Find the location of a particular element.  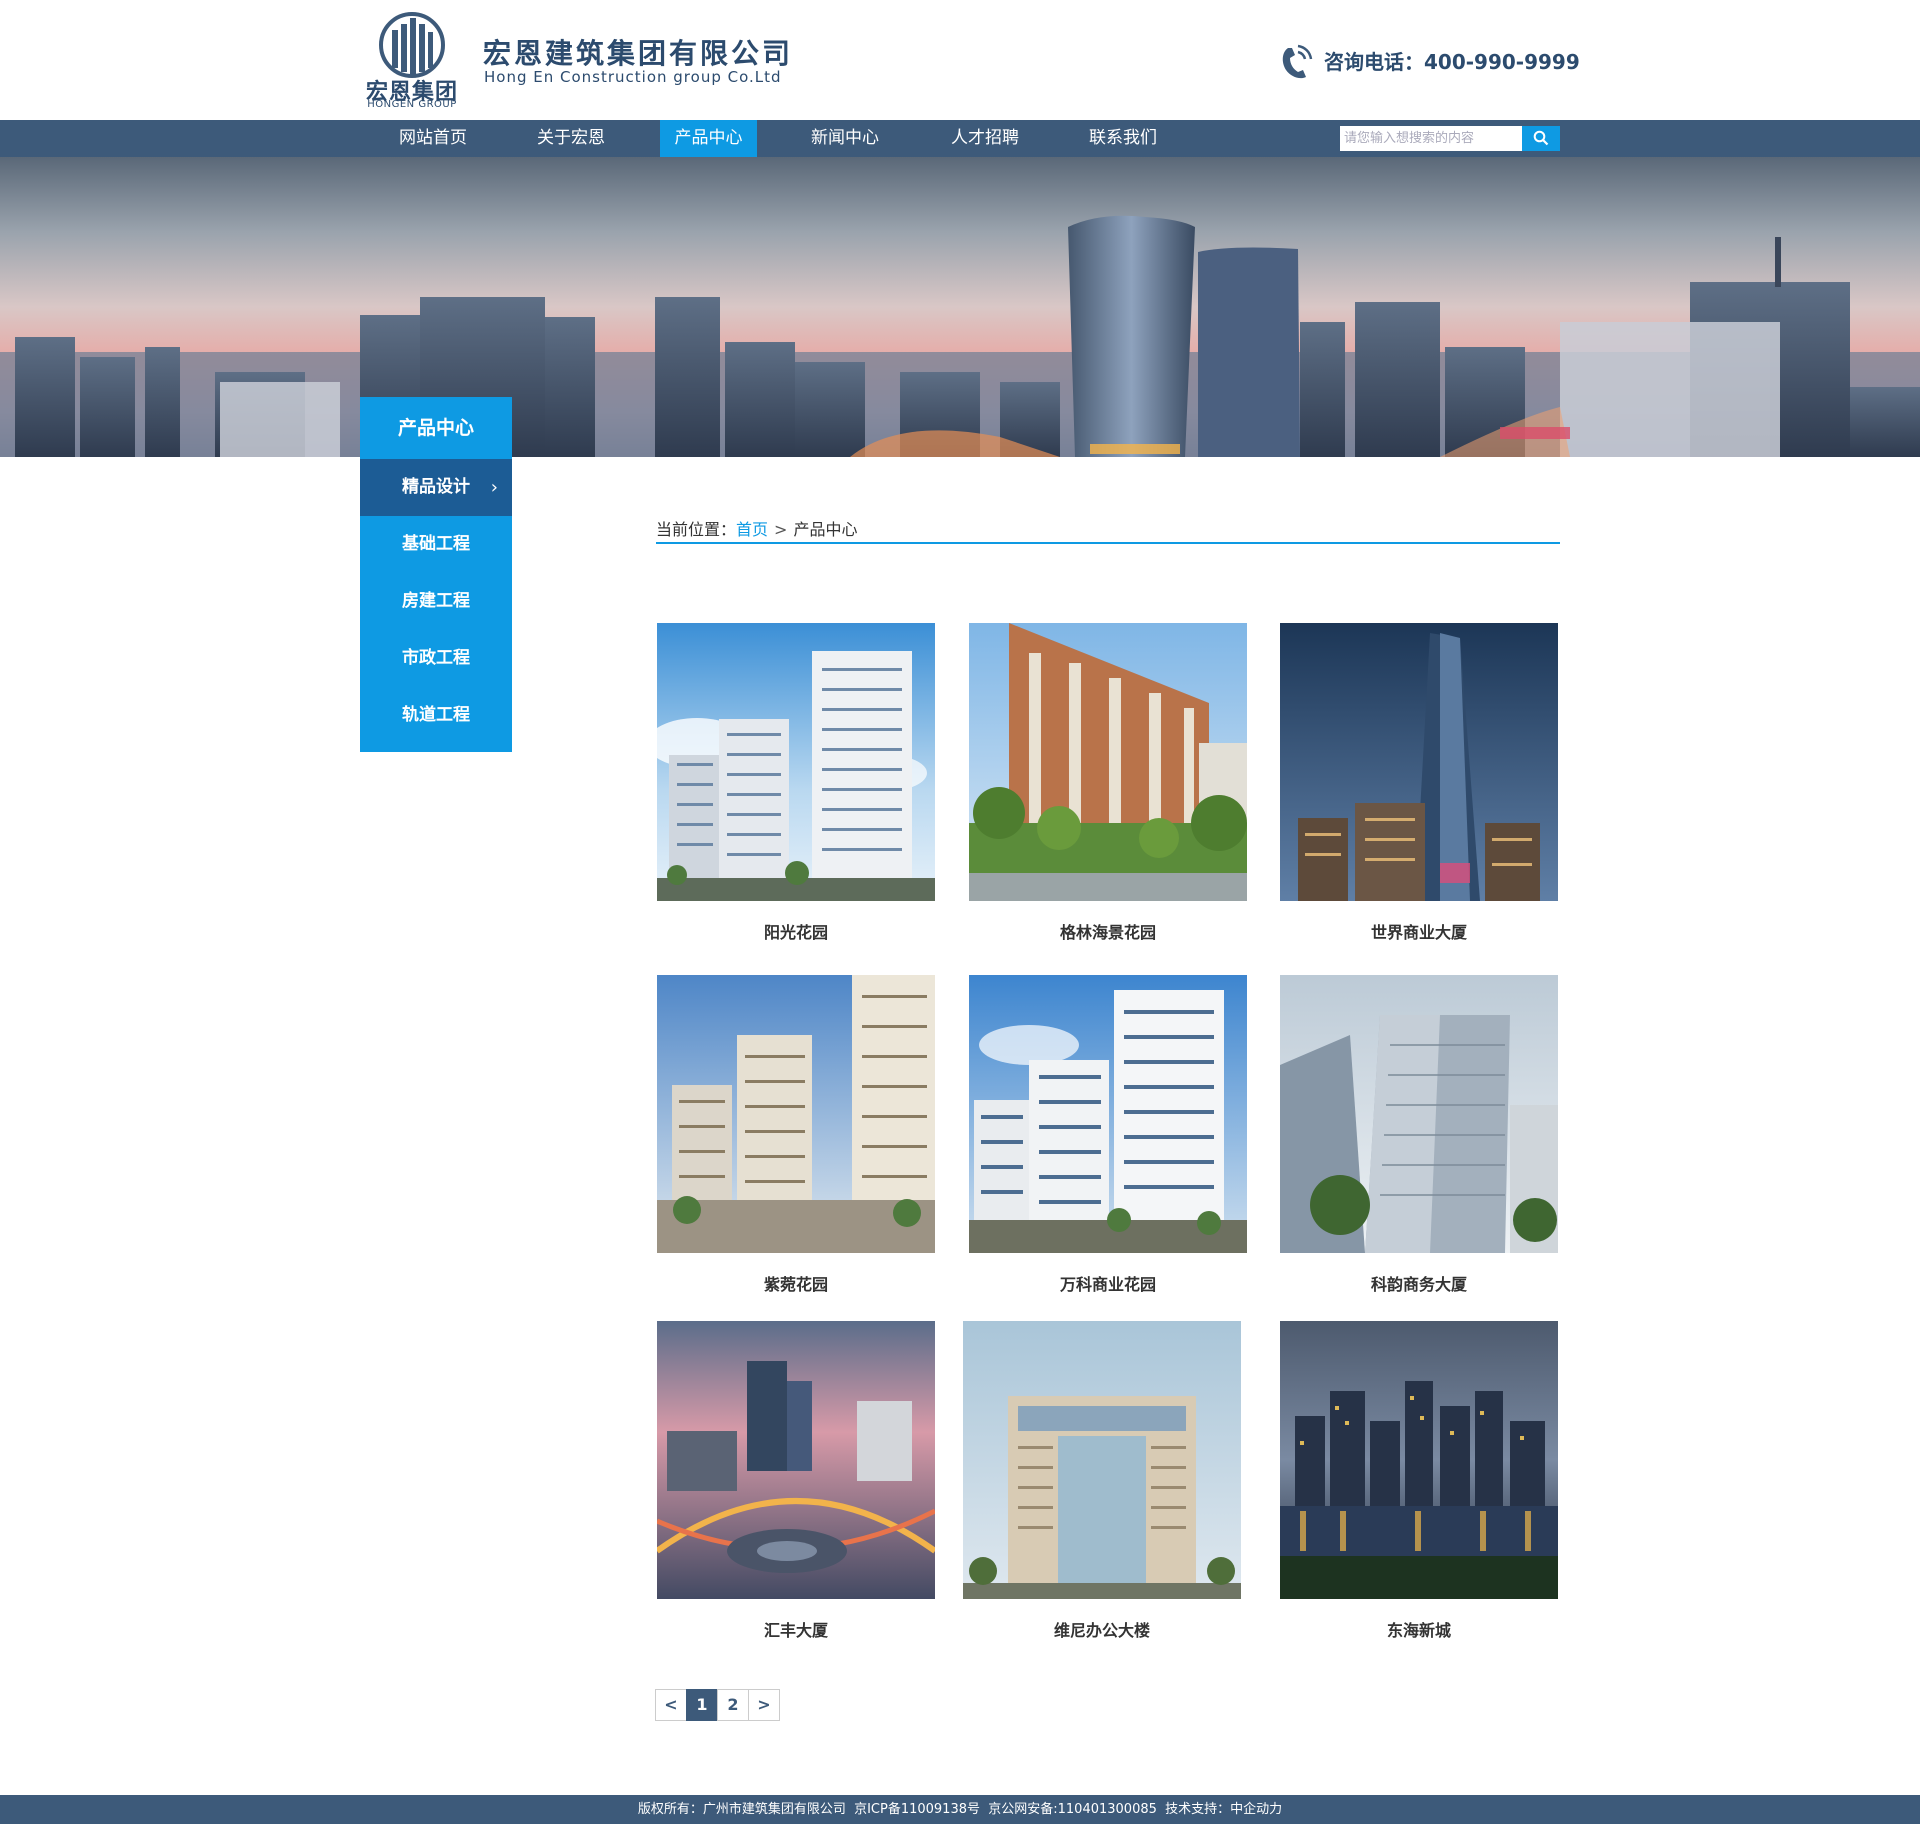

company-name-en: Hong En Construction group Co.Ltd is located at coordinates (633, 77).